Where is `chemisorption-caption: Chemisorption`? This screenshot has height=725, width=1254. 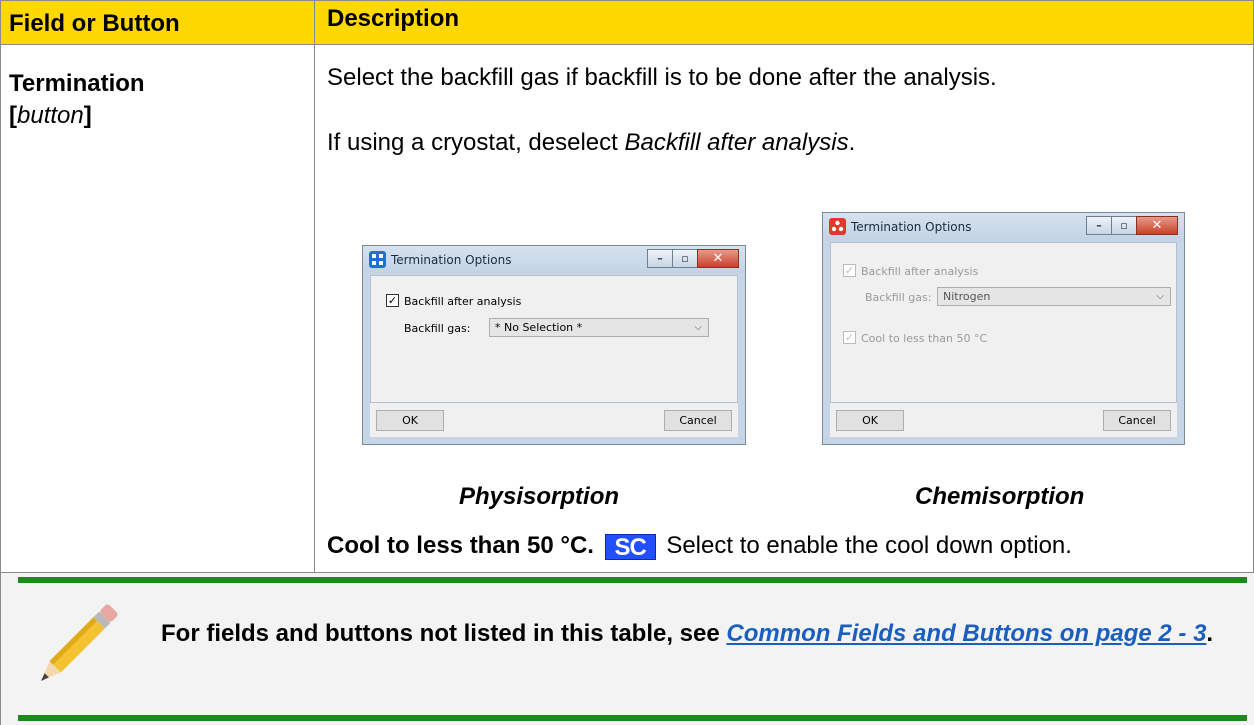 chemisorption-caption: Chemisorption is located at coordinates (1000, 496).